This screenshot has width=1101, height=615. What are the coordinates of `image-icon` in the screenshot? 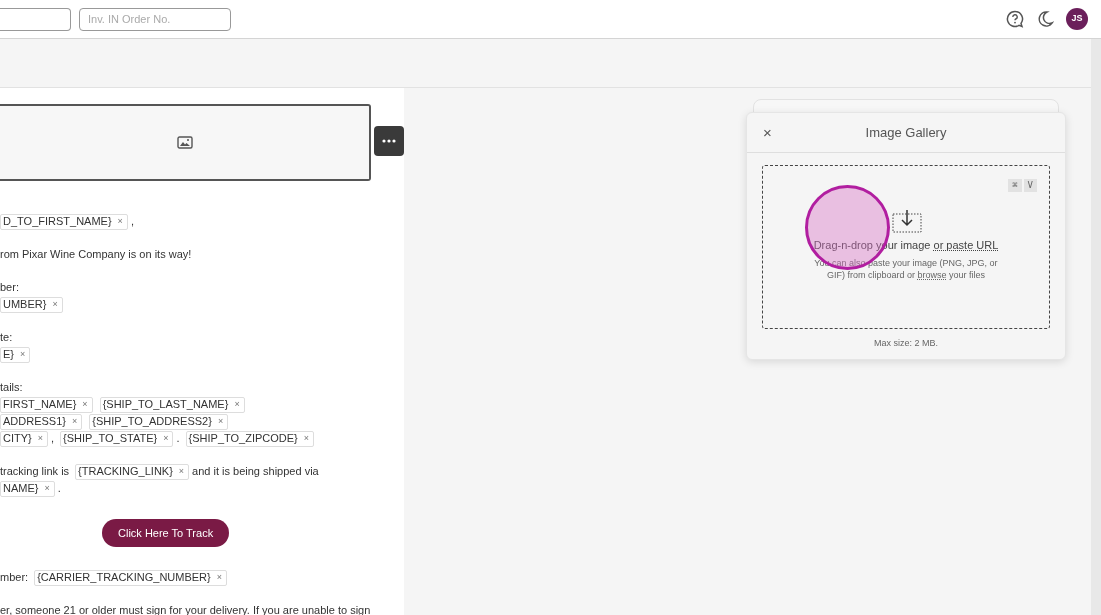 It's located at (184, 142).